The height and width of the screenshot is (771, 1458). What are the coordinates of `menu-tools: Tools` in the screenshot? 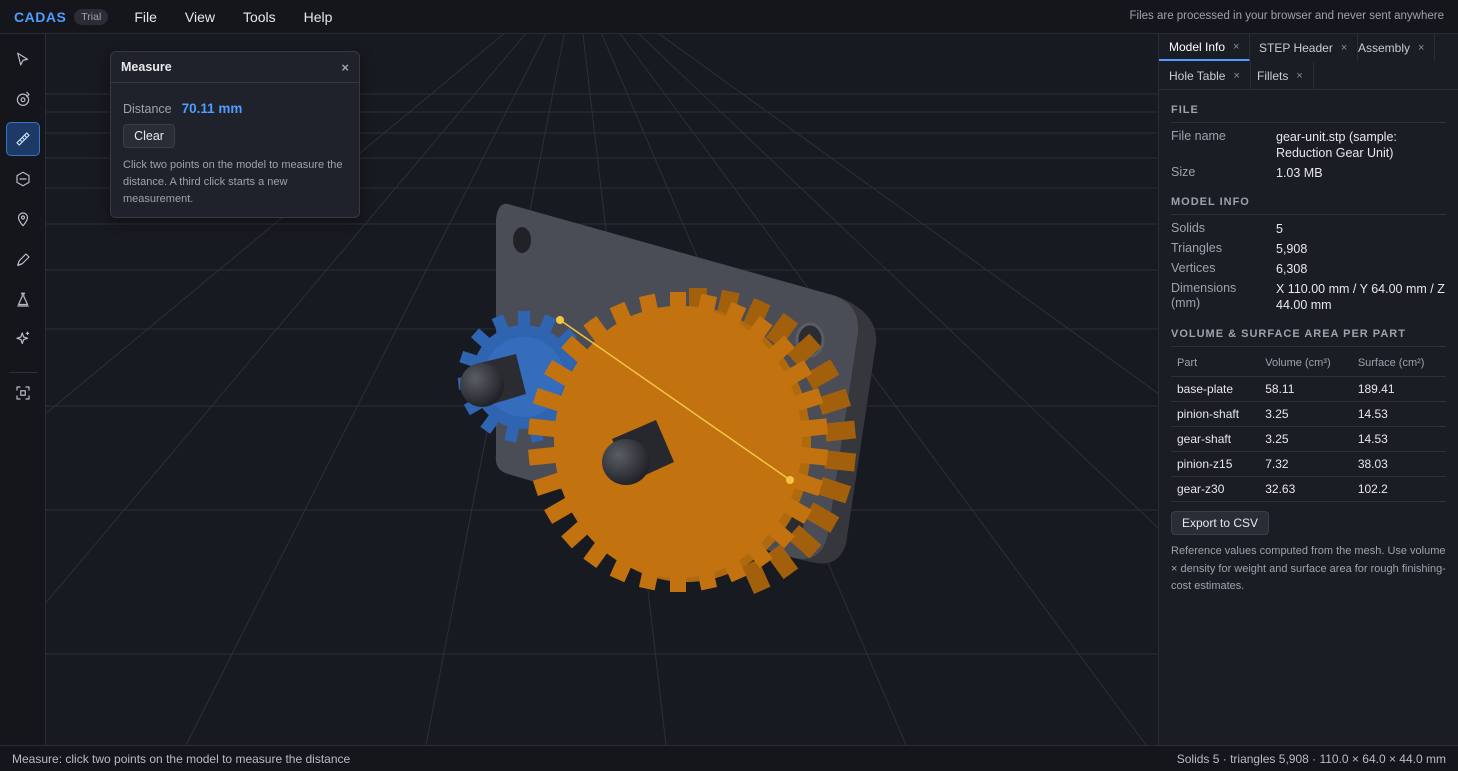 It's located at (259, 17).